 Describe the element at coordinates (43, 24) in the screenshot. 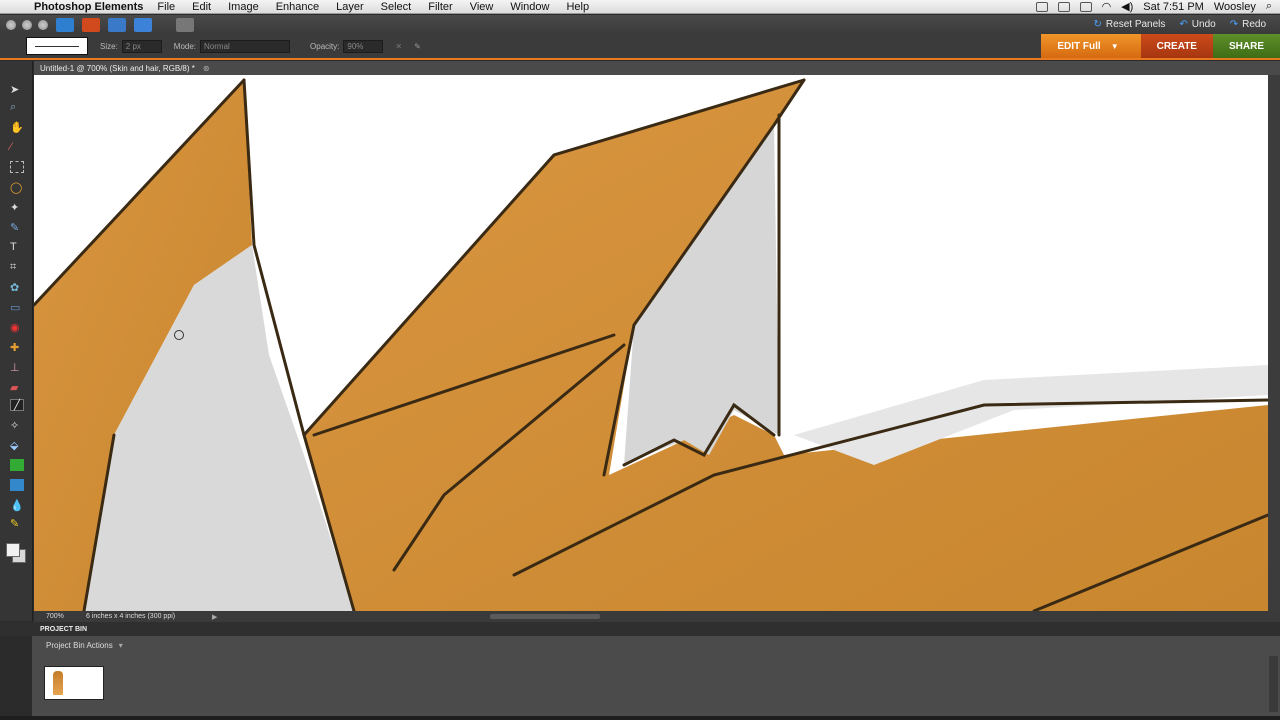

I see `zoom-window-icon` at that location.